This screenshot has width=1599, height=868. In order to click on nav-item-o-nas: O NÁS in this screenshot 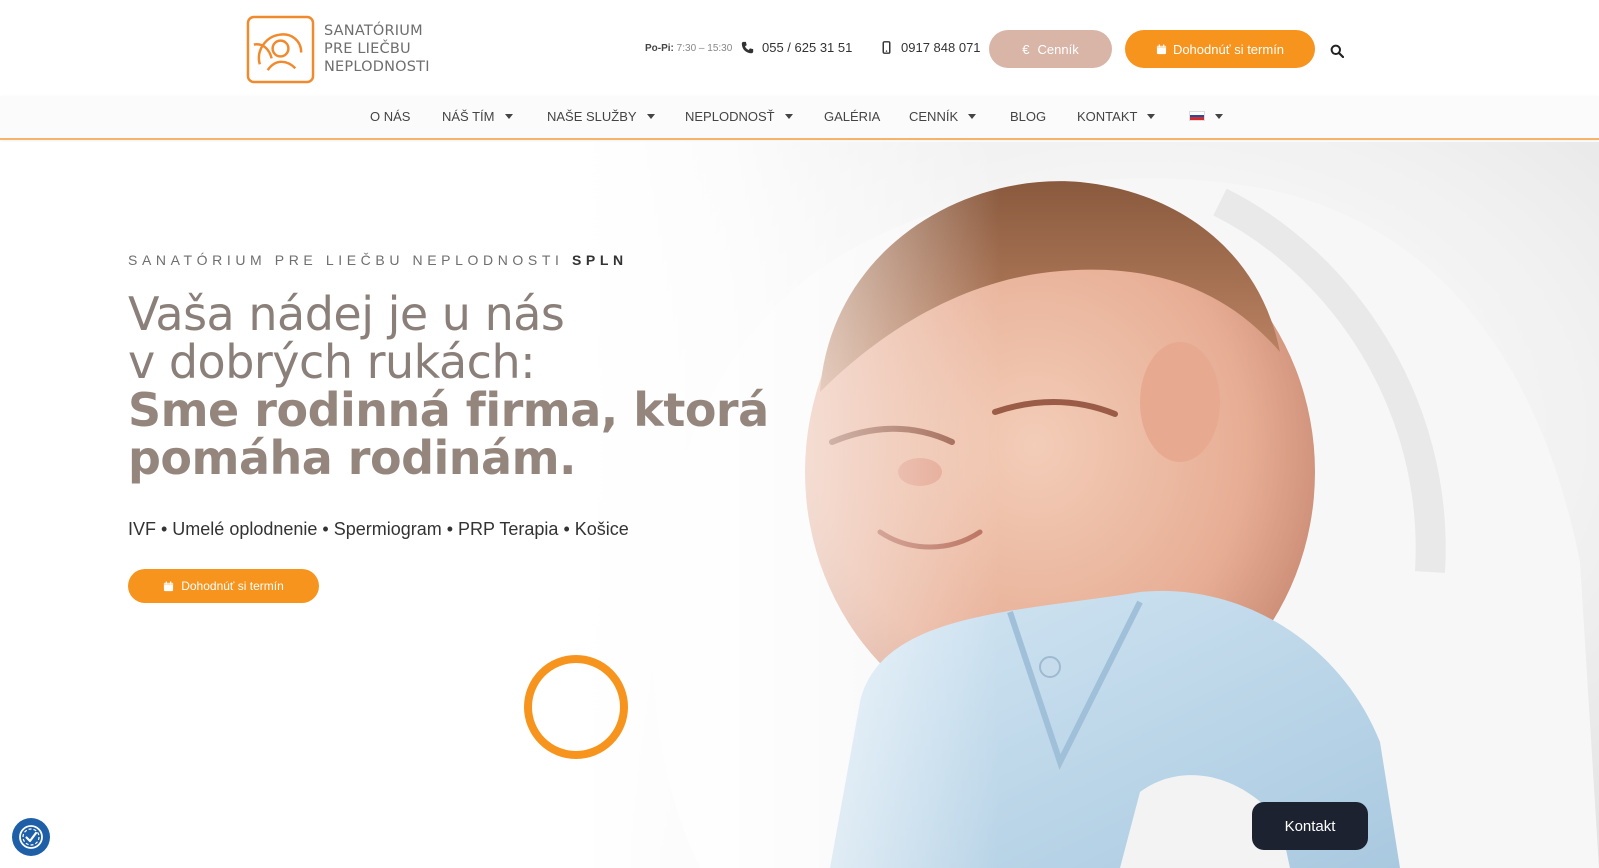, I will do `click(390, 116)`.